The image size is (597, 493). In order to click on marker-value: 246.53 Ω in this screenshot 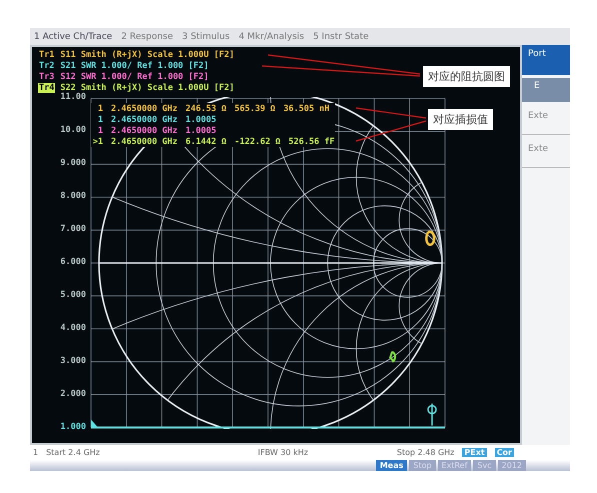, I will do `click(206, 109)`.